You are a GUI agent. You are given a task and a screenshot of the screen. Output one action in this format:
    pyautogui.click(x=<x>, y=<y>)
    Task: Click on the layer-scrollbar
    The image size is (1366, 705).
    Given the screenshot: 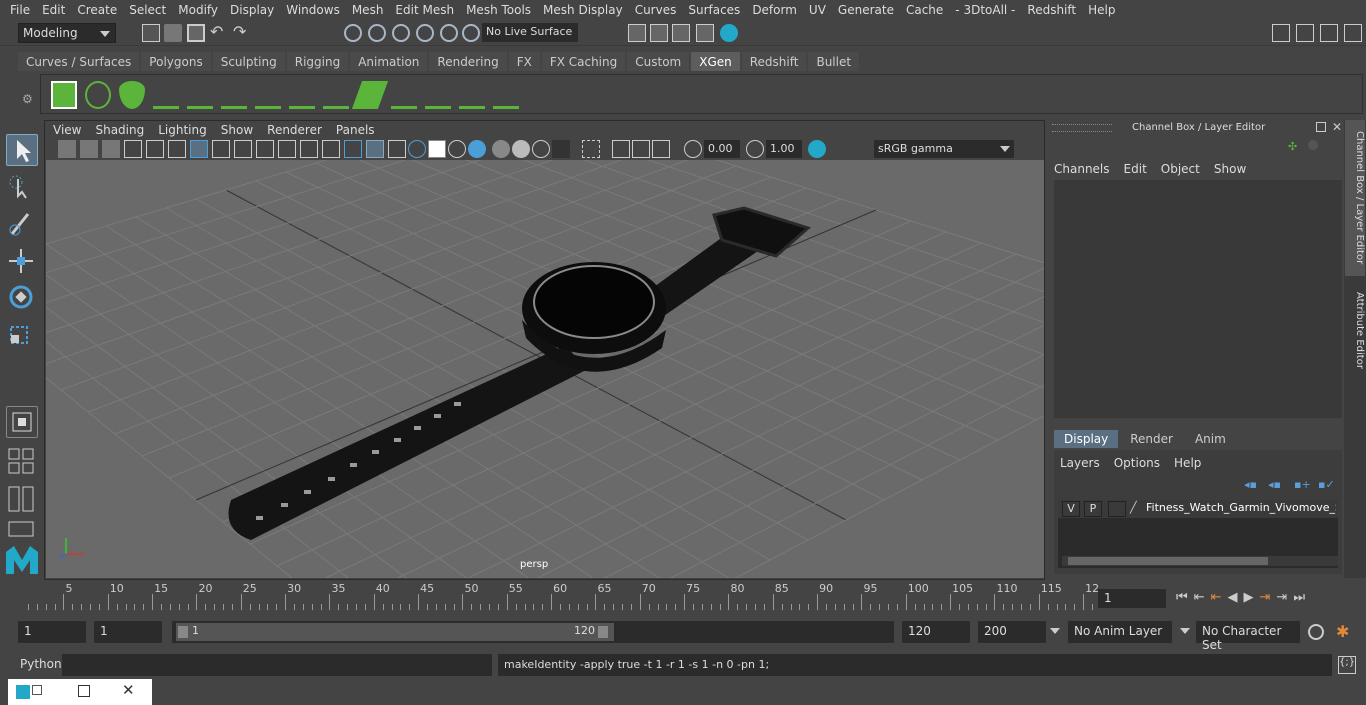 What is the action you would take?
    pyautogui.click(x=1200, y=561)
    